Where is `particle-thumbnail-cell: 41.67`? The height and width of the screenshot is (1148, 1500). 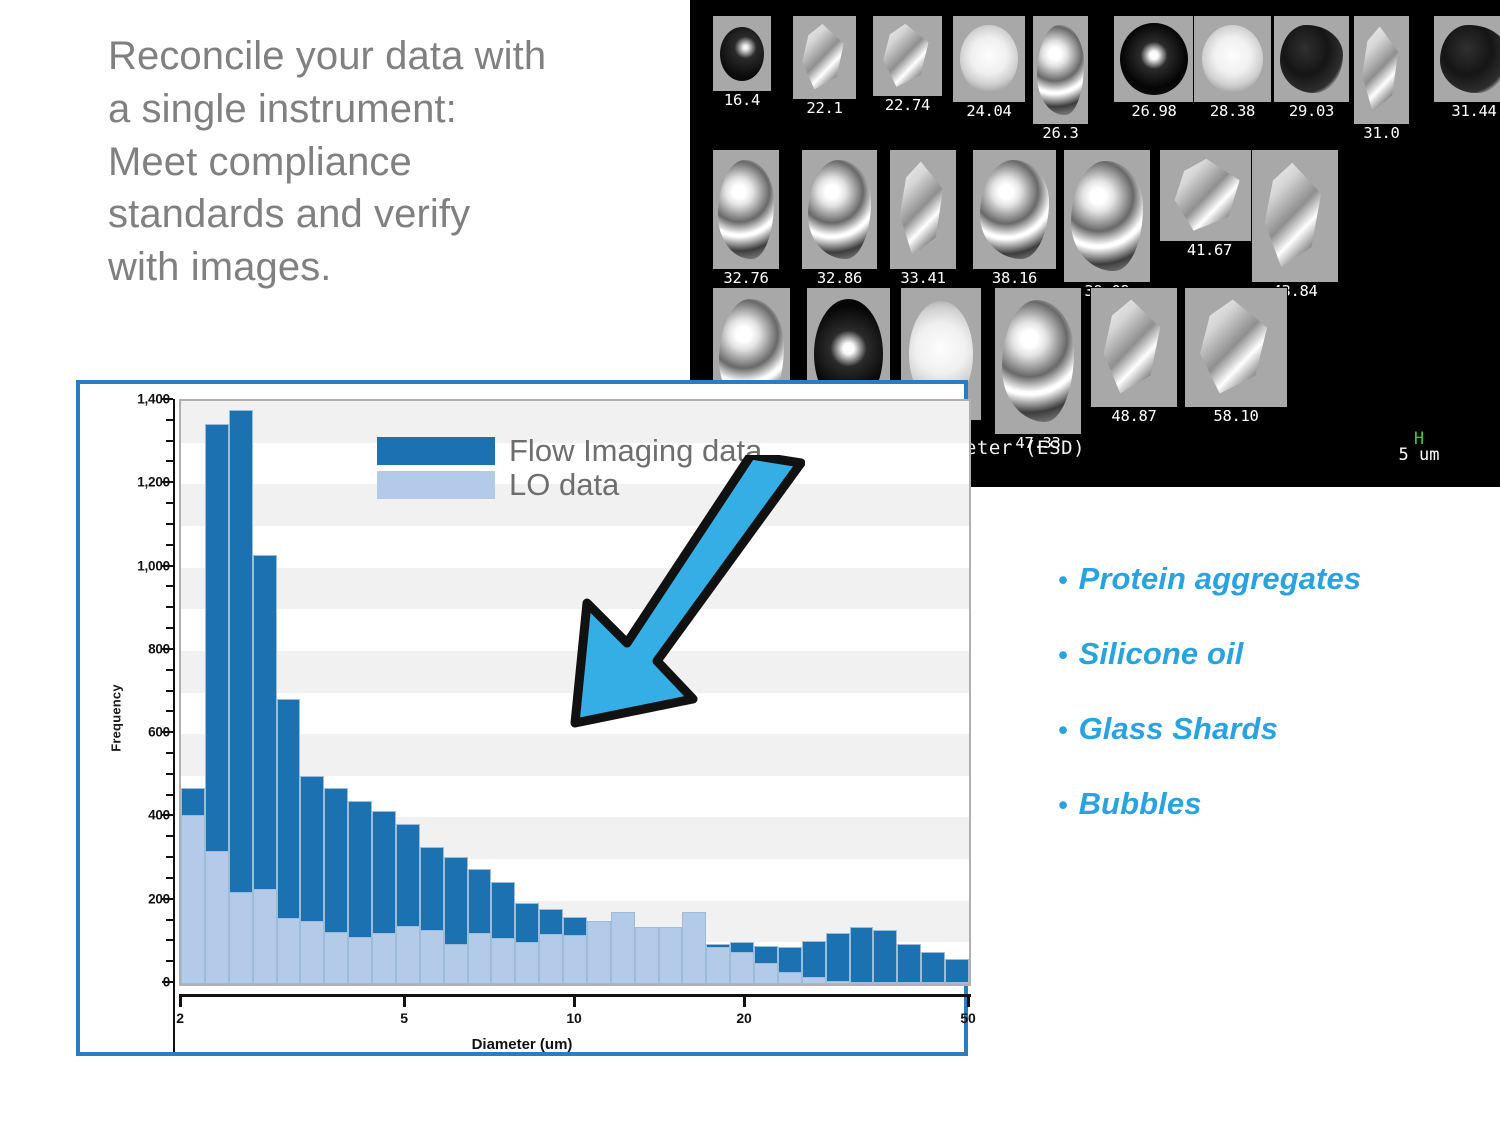
particle-thumbnail-cell: 41.67 is located at coordinates (1209, 204).